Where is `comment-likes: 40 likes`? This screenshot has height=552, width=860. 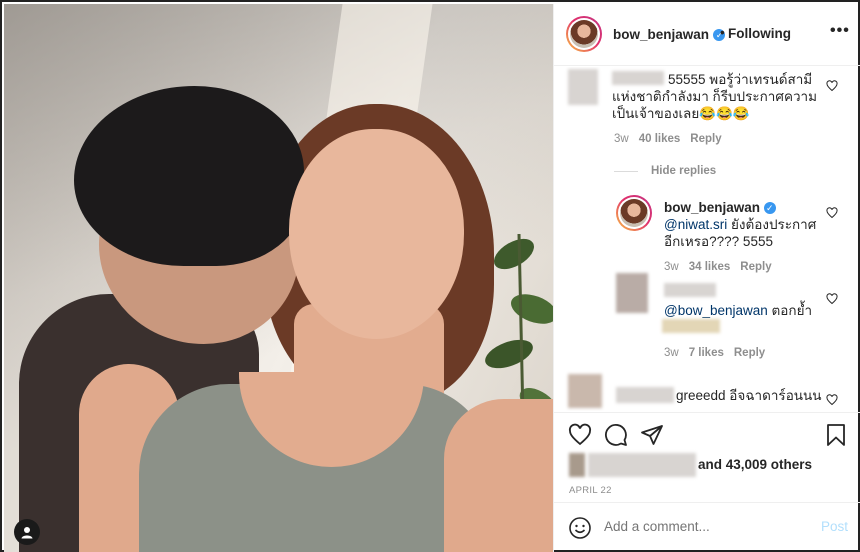
comment-likes: 40 likes is located at coordinates (660, 139).